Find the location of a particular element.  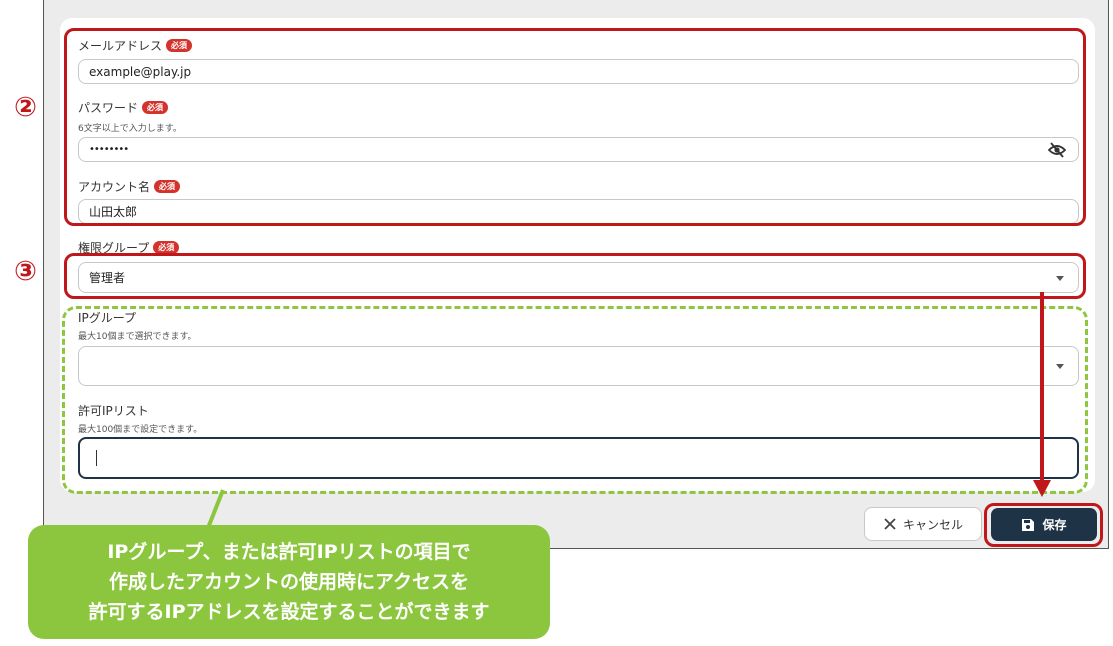

annotation-arrow is located at coordinates (1042, 394).